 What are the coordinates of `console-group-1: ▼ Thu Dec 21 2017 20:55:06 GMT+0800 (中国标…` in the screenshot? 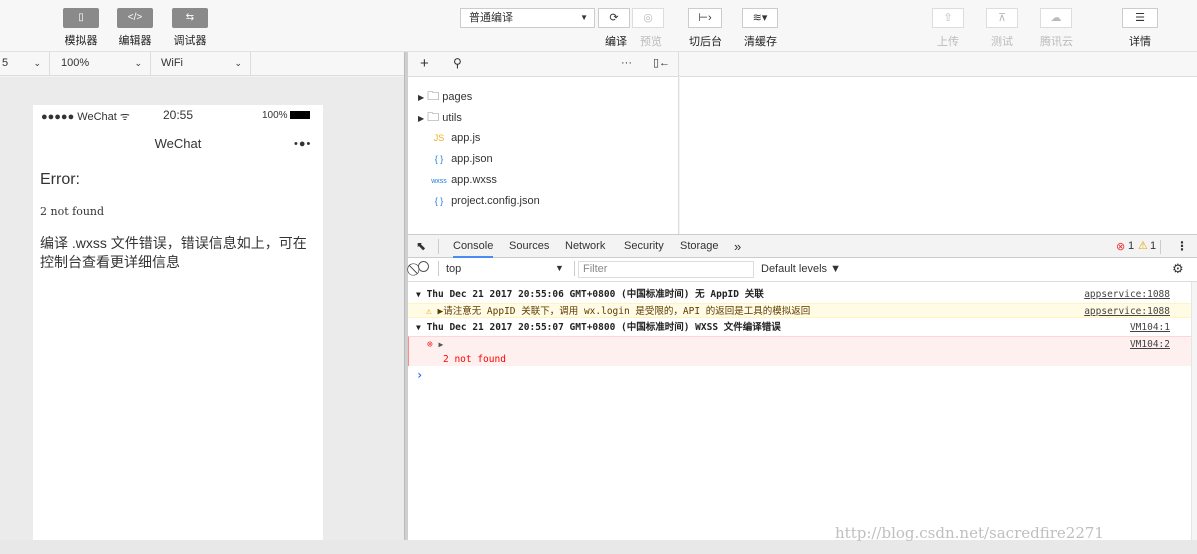 It's located at (800, 294).